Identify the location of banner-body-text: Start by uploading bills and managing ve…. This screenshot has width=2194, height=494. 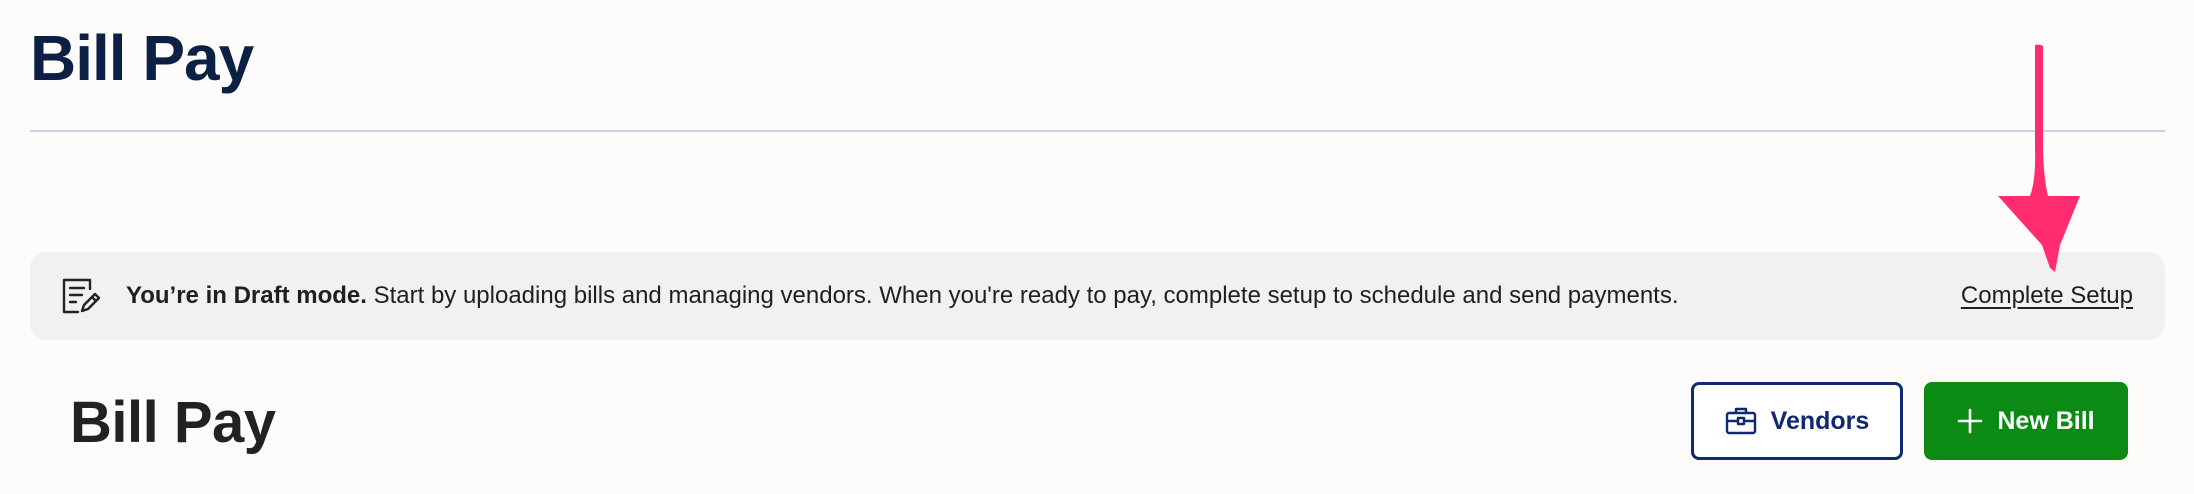
(1022, 295).